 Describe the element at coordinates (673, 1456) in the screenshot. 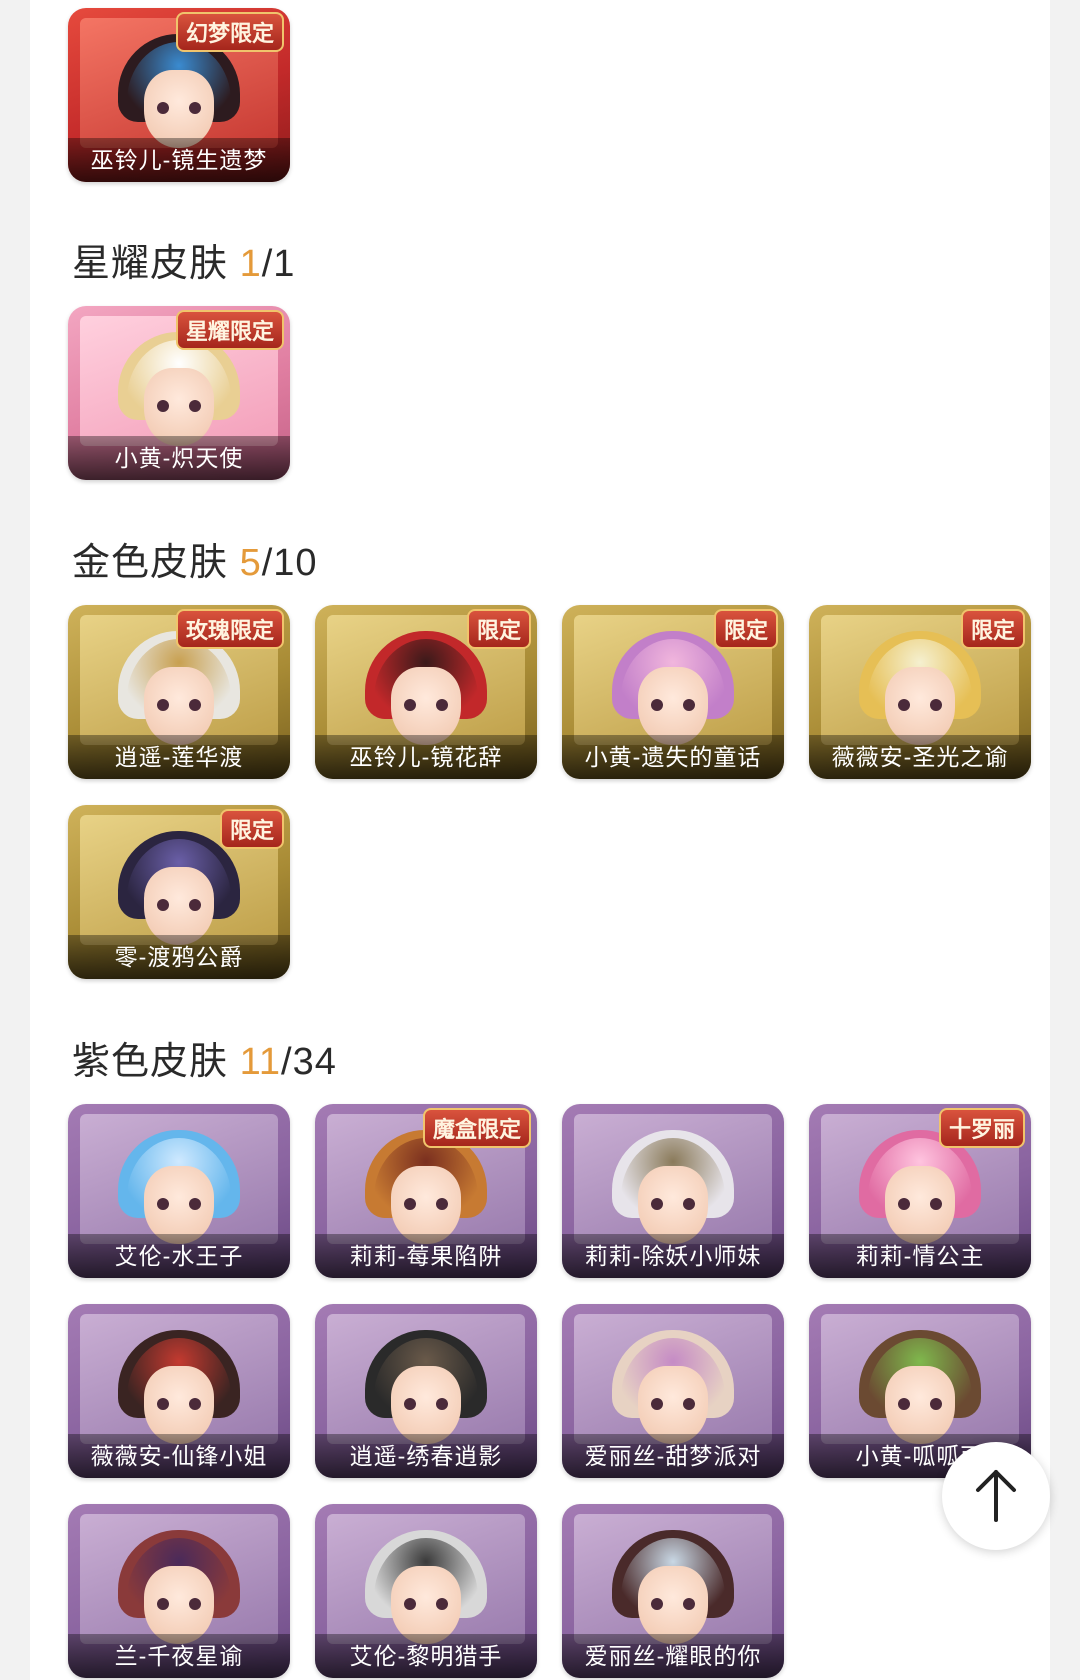

I see `skin-name: 爱丽丝-甜梦派对` at that location.